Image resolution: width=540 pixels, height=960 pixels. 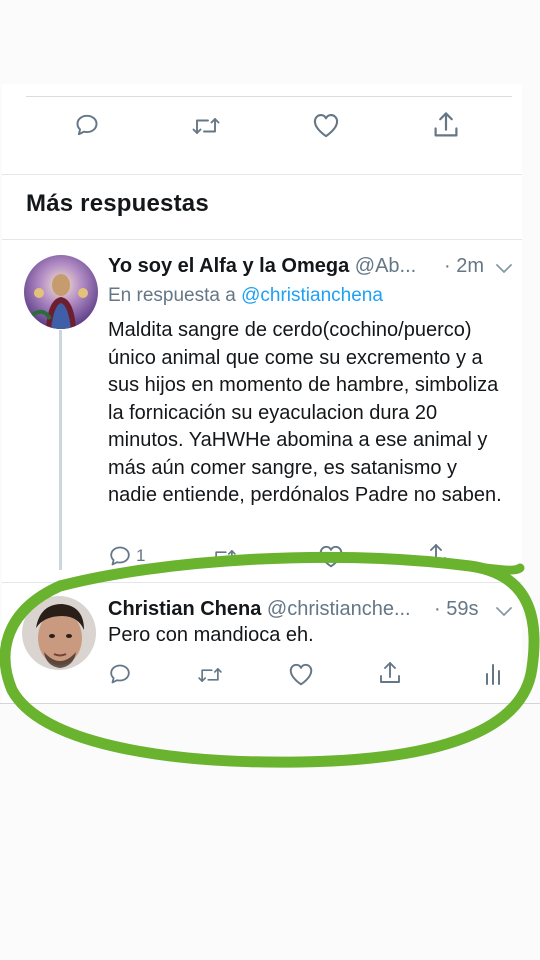 What do you see at coordinates (270, 128) in the screenshot?
I see `main-tweet-actions` at bounding box center [270, 128].